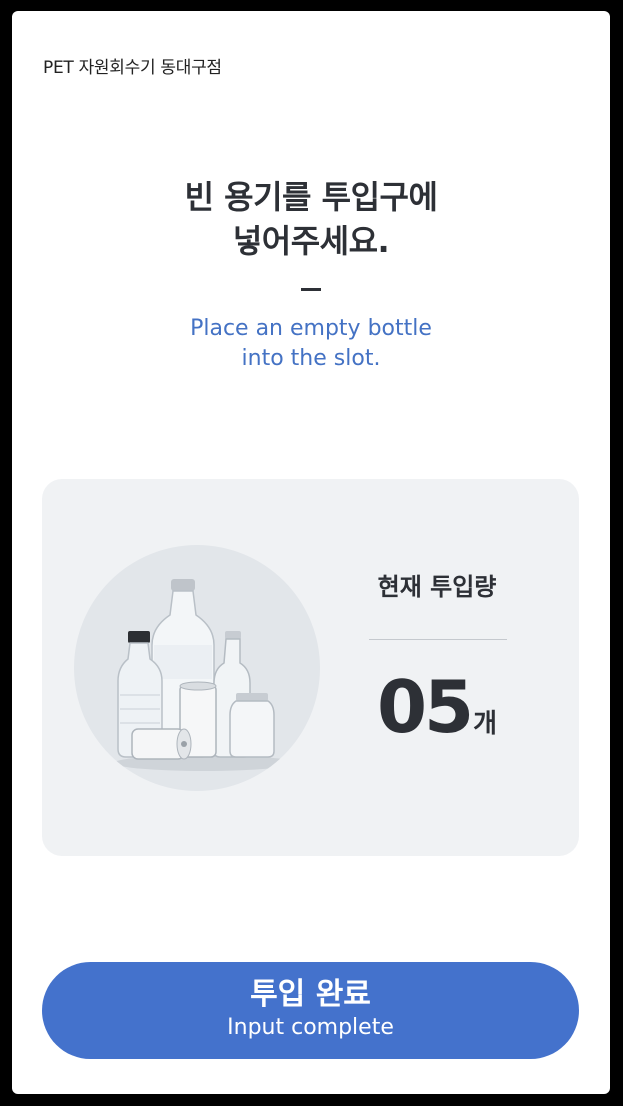  I want to click on input-complete-label: 투입 완료, so click(310, 994).